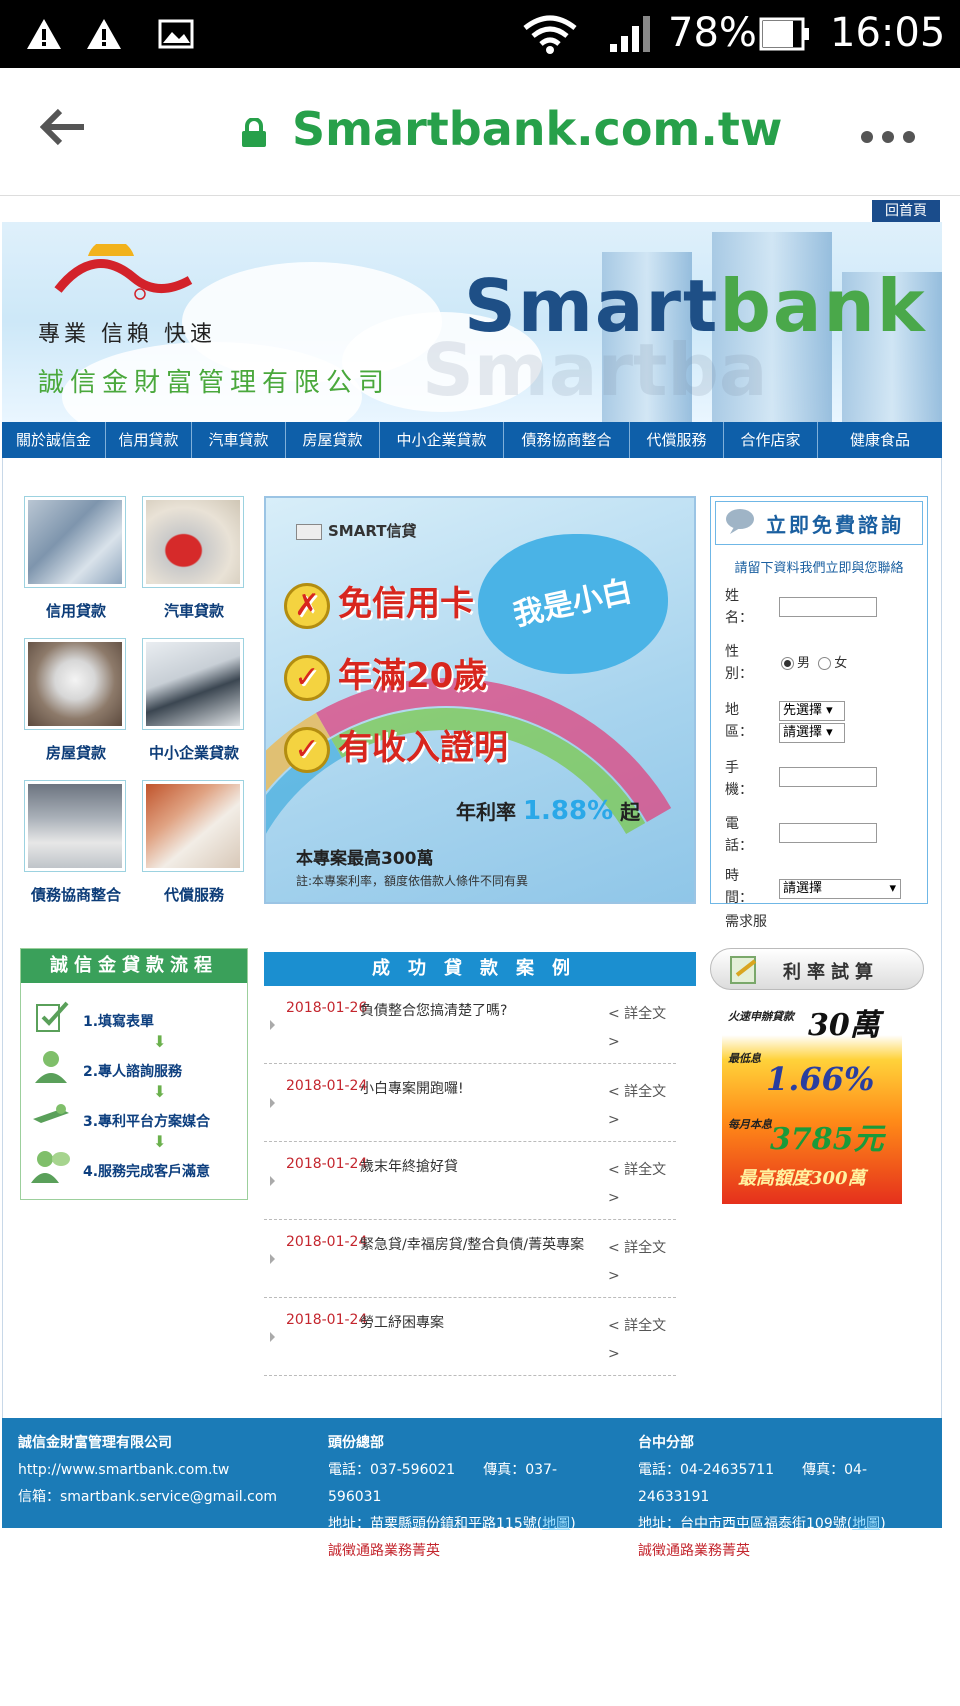 Image resolution: width=960 pixels, height=1706 pixels. What do you see at coordinates (746, 922) in the screenshot?
I see `need-label: 需求服` at bounding box center [746, 922].